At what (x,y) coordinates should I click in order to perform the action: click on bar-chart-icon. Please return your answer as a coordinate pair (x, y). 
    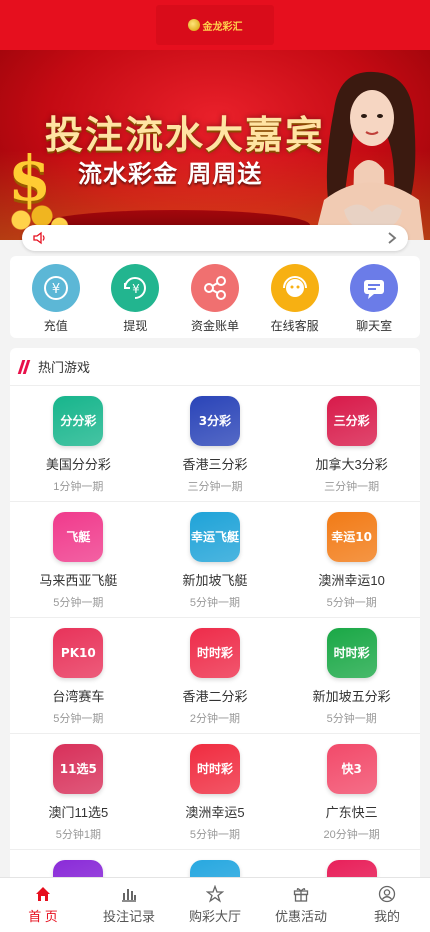
    Looking at the image, I should click on (129, 895).